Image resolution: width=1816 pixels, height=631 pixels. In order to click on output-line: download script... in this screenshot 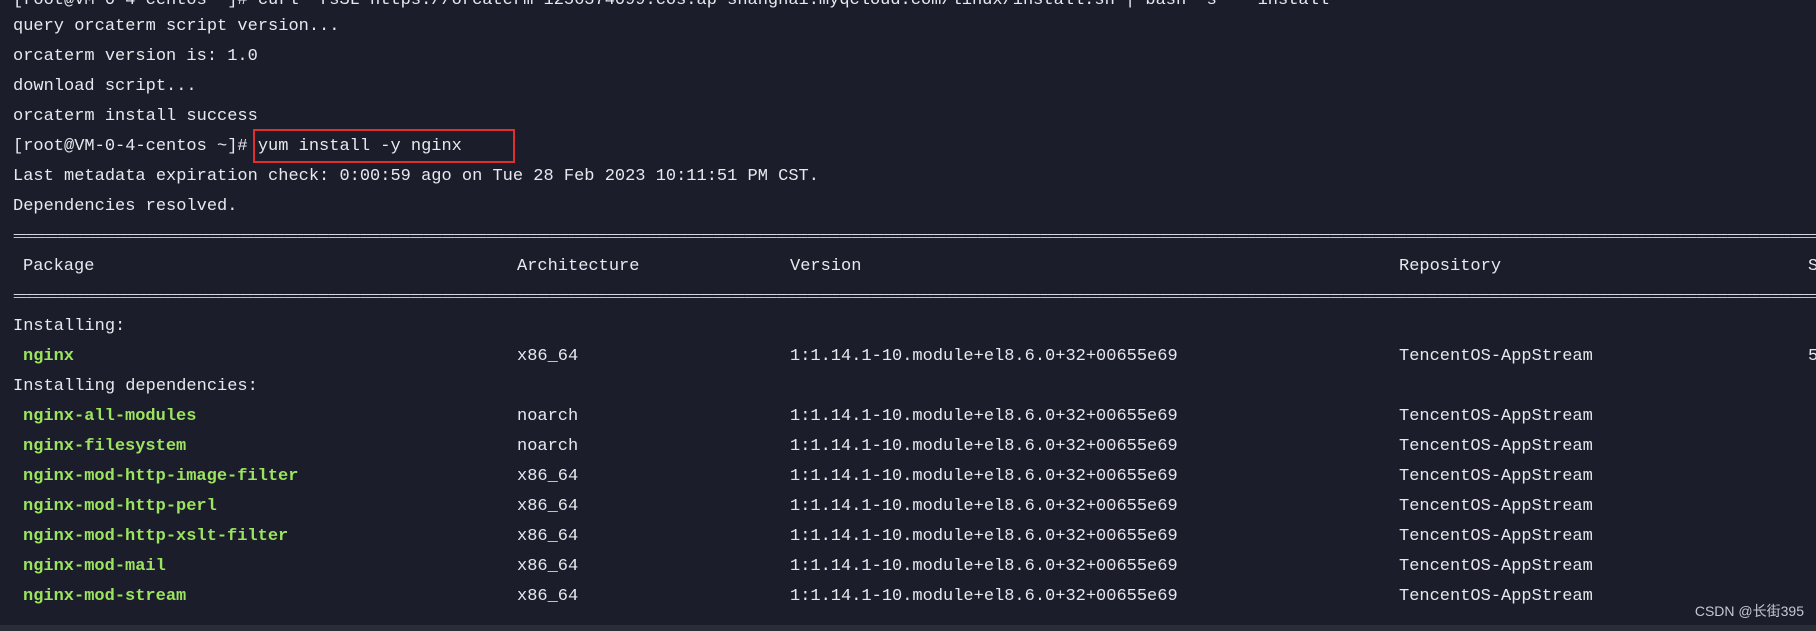, I will do `click(105, 86)`.